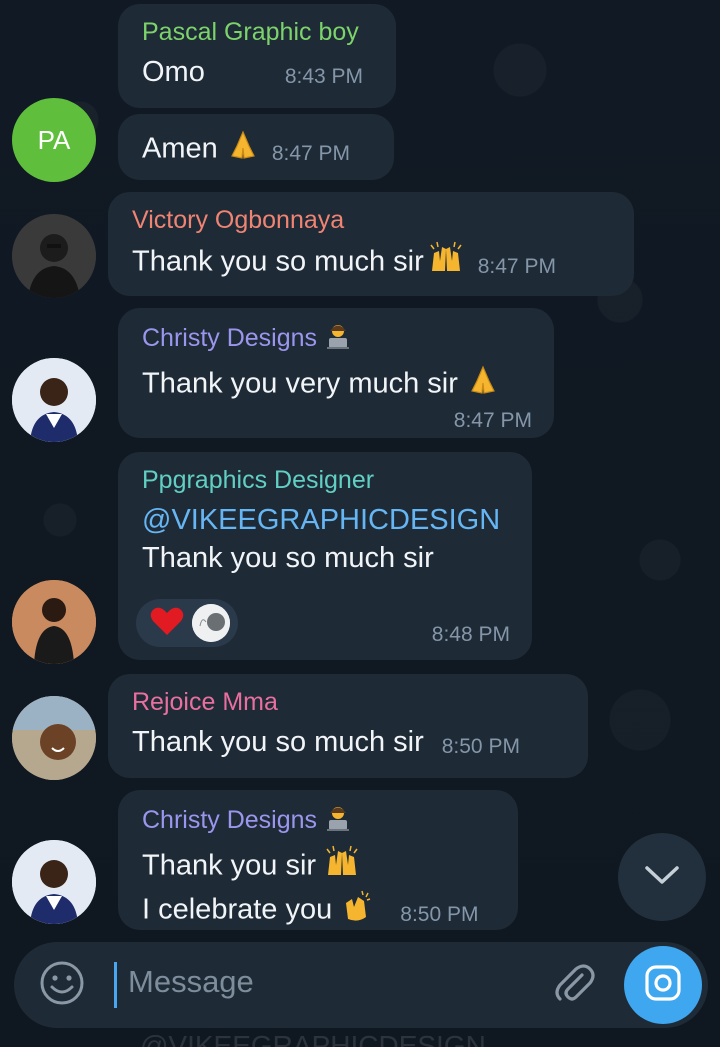  What do you see at coordinates (319, 867) in the screenshot?
I see `message-text-line: Thank you sir` at bounding box center [319, 867].